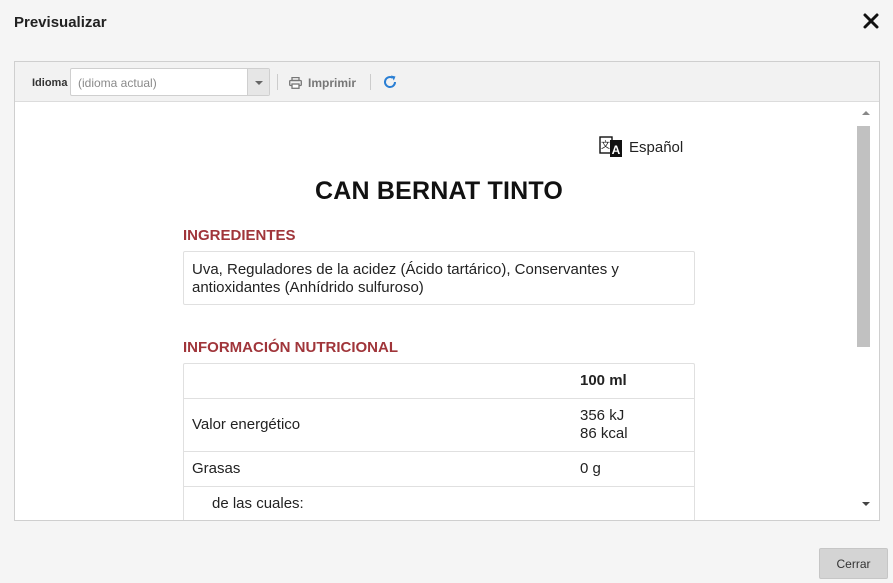  I want to click on nutrition-title: INFORMACIÓN NUTRICIONAL, so click(290, 347).